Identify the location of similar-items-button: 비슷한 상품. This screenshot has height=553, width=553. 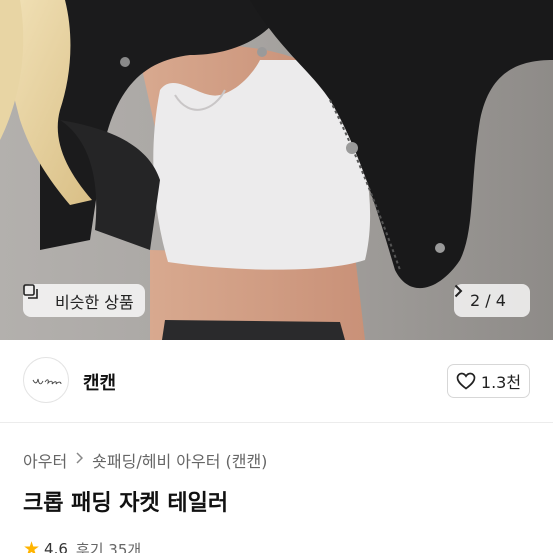
(84, 300).